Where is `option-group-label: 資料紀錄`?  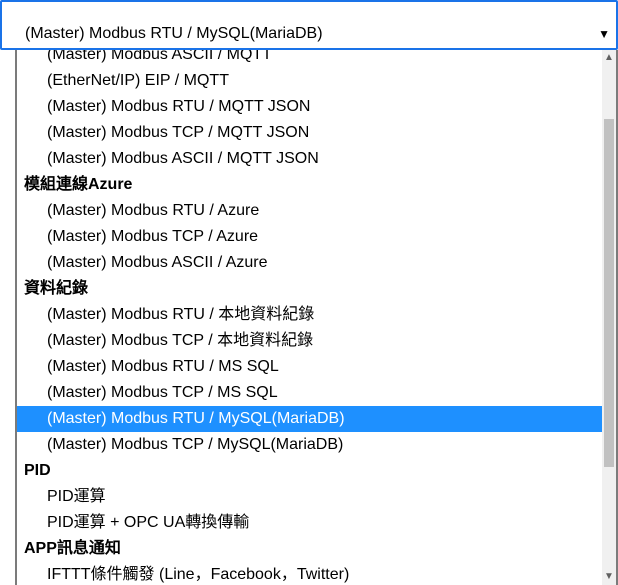
option-group-label: 資料紀錄 is located at coordinates (56, 288).